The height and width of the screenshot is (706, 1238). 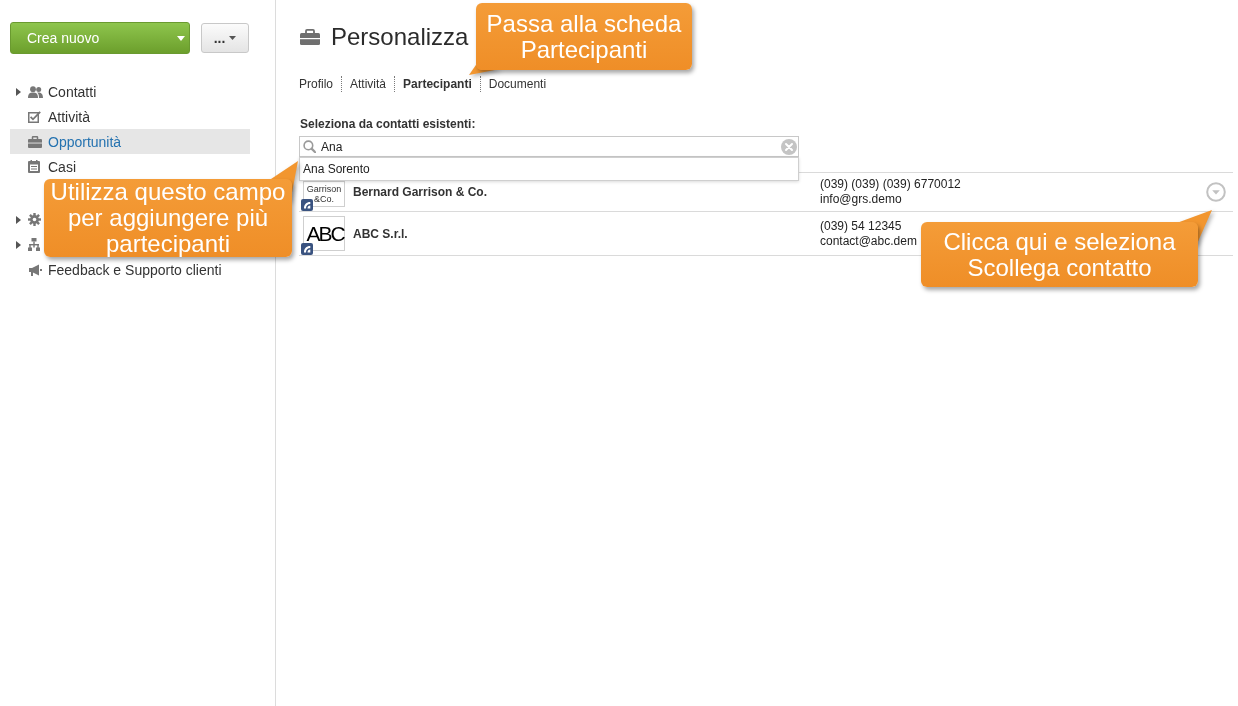 I want to click on sidebar-item: Opportunità, so click(x=130, y=141).